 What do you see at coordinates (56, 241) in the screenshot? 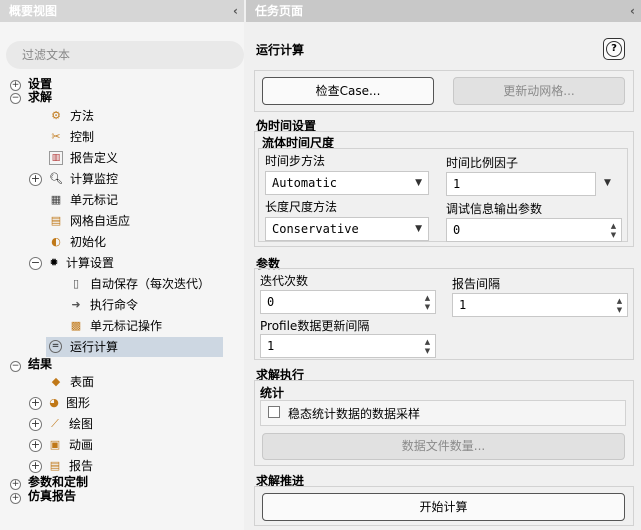
I see `initialization-icon: ◐` at bounding box center [56, 241].